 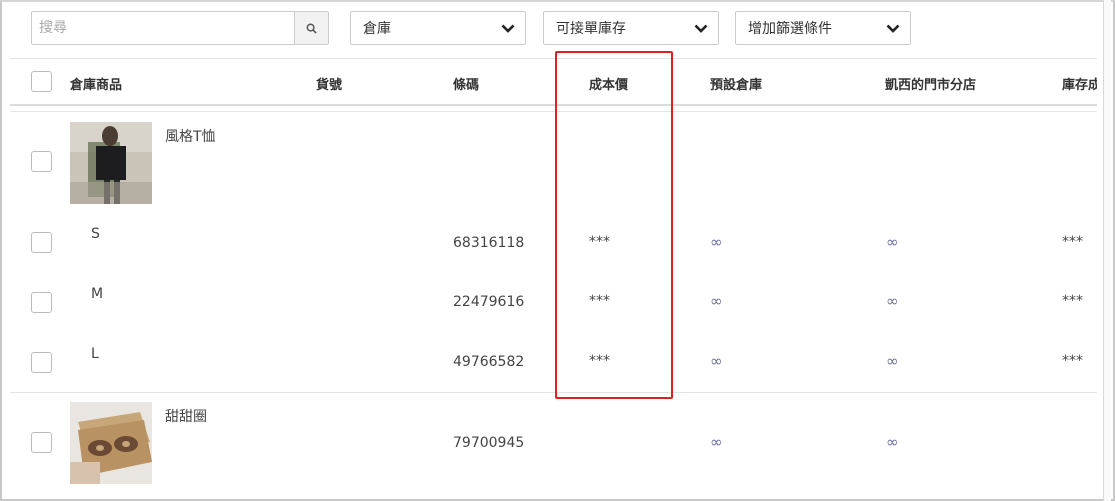 I want to click on product-name: 風格T恤, so click(x=190, y=136).